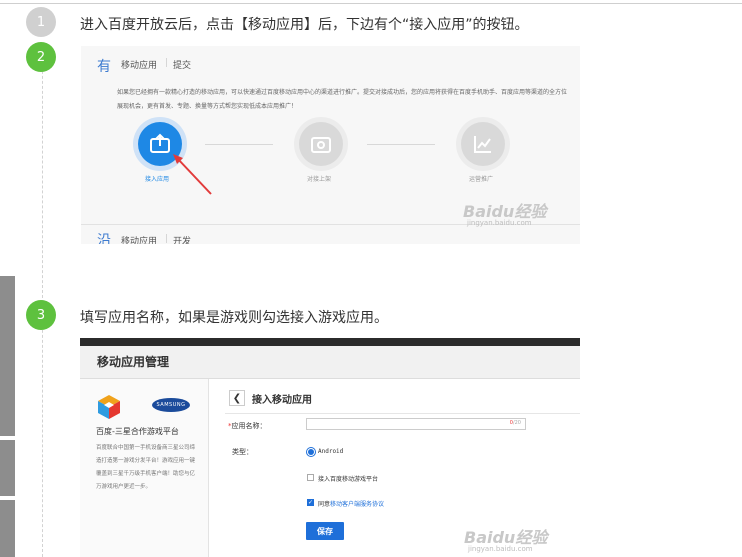  I want to click on terms-link: 移动客户端服务协议, so click(357, 504).